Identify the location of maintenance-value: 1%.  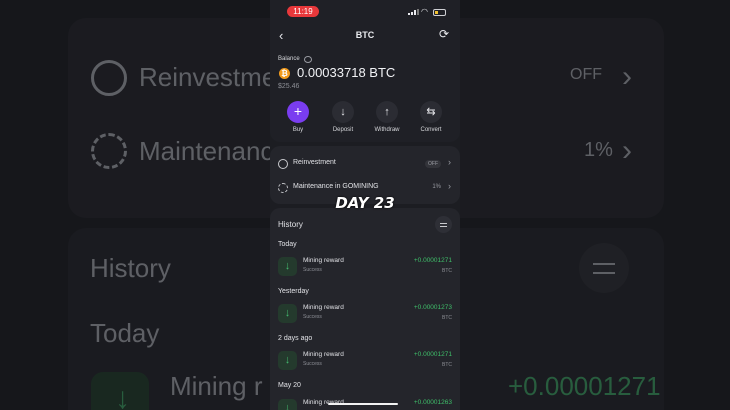
(436, 187).